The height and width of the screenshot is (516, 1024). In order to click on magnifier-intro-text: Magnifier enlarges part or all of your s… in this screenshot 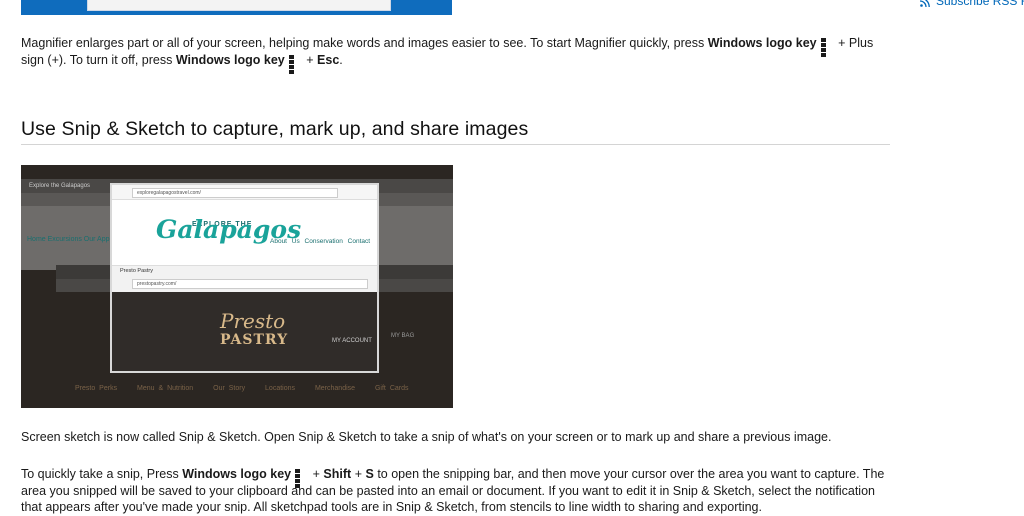, I will do `click(363, 43)`.